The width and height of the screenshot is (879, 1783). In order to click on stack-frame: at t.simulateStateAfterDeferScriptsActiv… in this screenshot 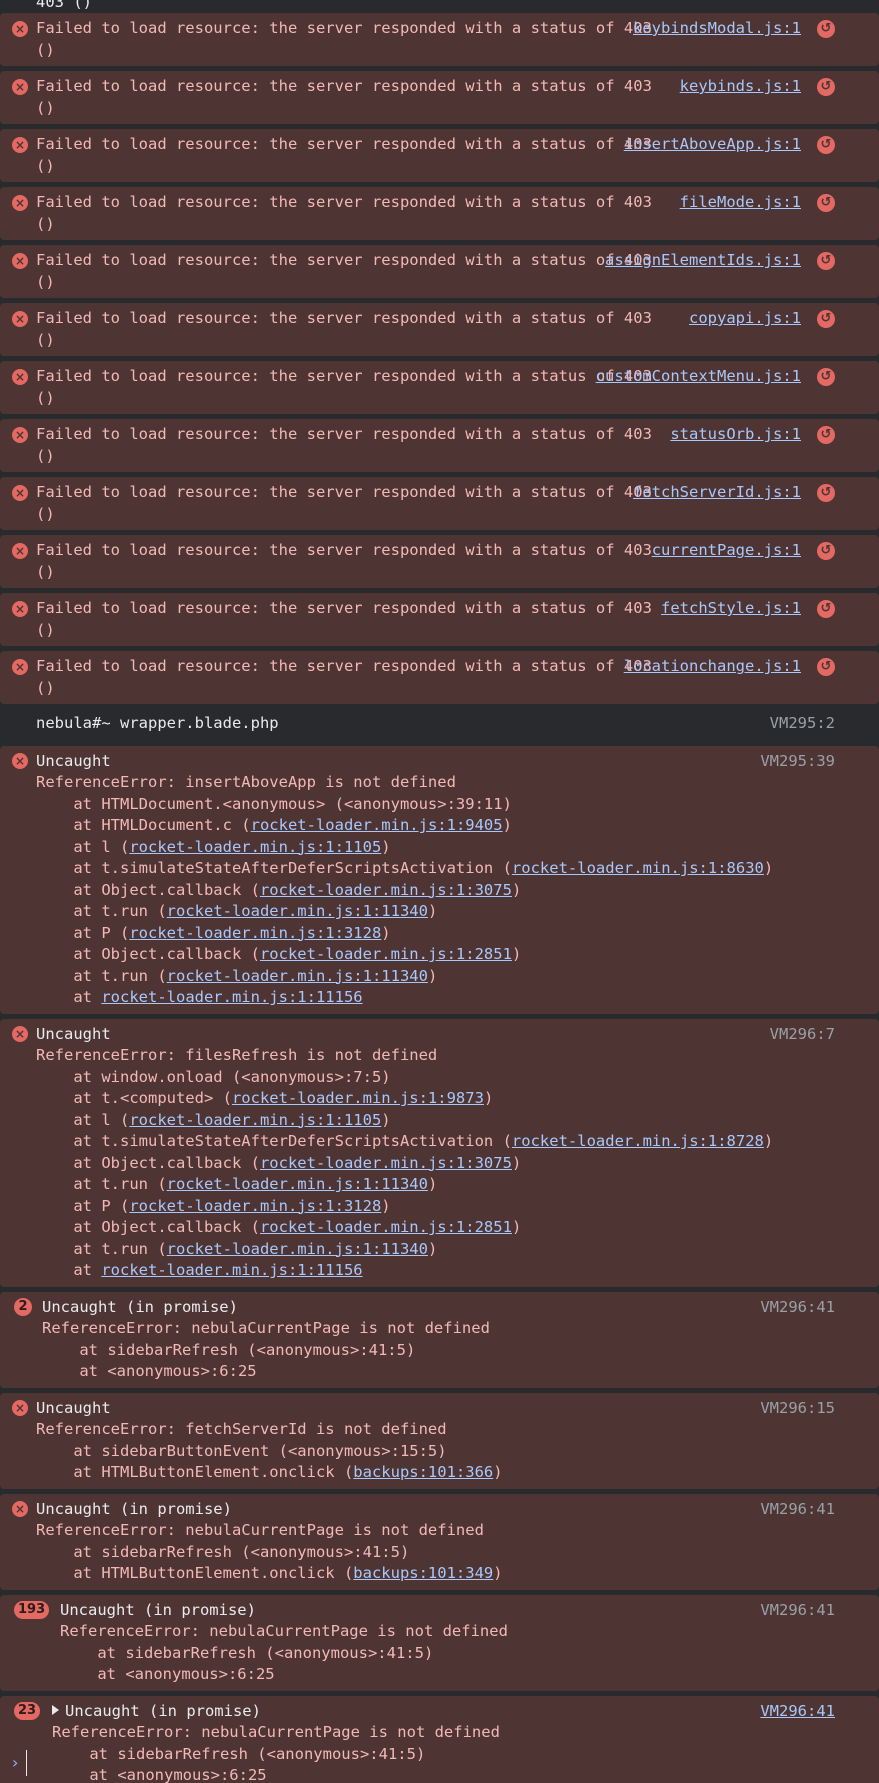, I will do `click(447, 1142)`.